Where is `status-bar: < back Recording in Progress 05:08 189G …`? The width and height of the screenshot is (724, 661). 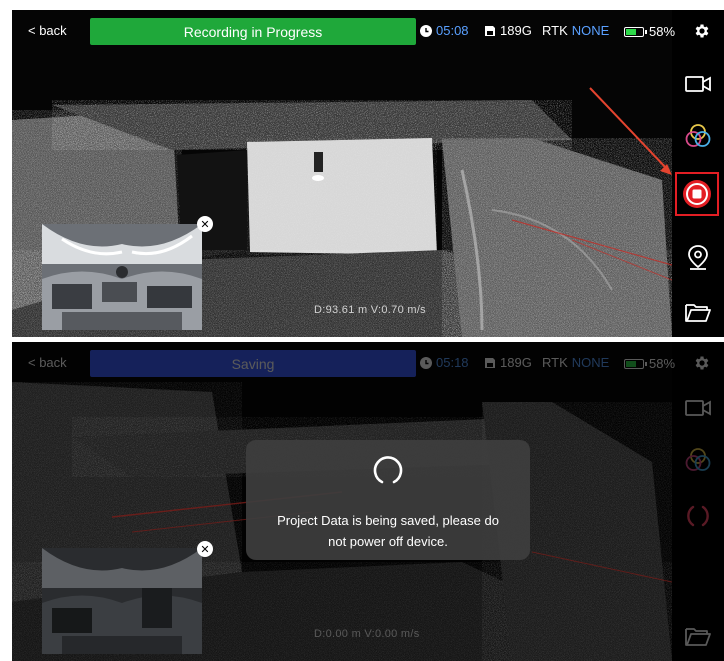 status-bar: < back Recording in Progress 05:08 189G … is located at coordinates (368, 32).